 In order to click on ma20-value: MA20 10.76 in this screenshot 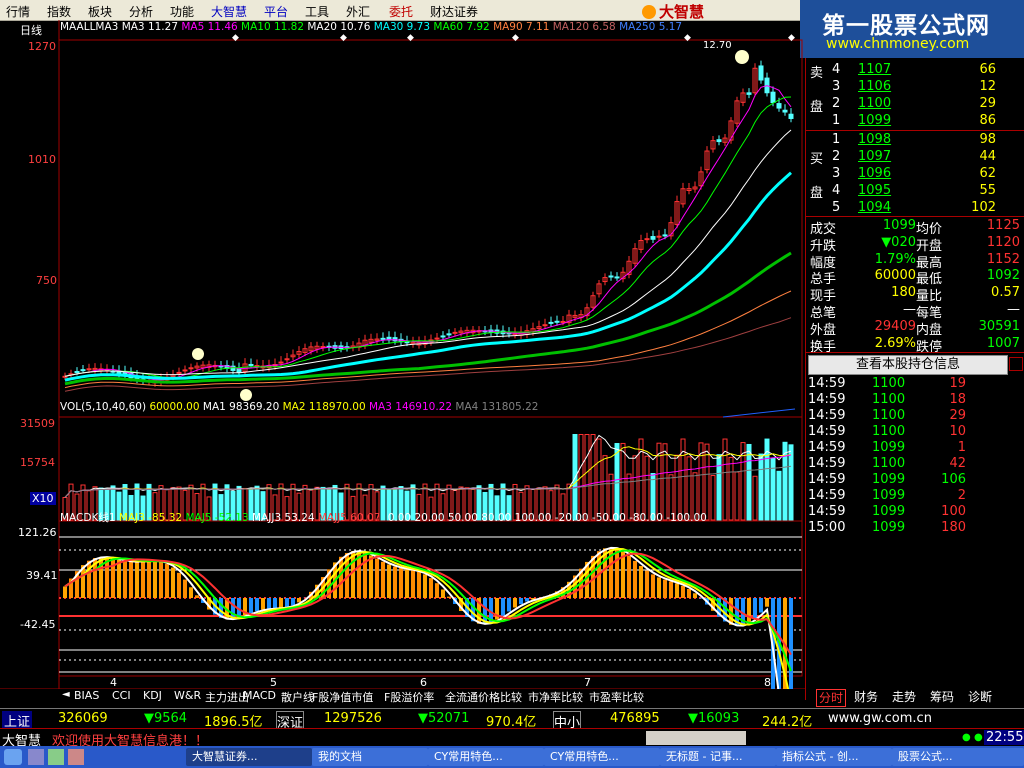, I will do `click(339, 27)`.